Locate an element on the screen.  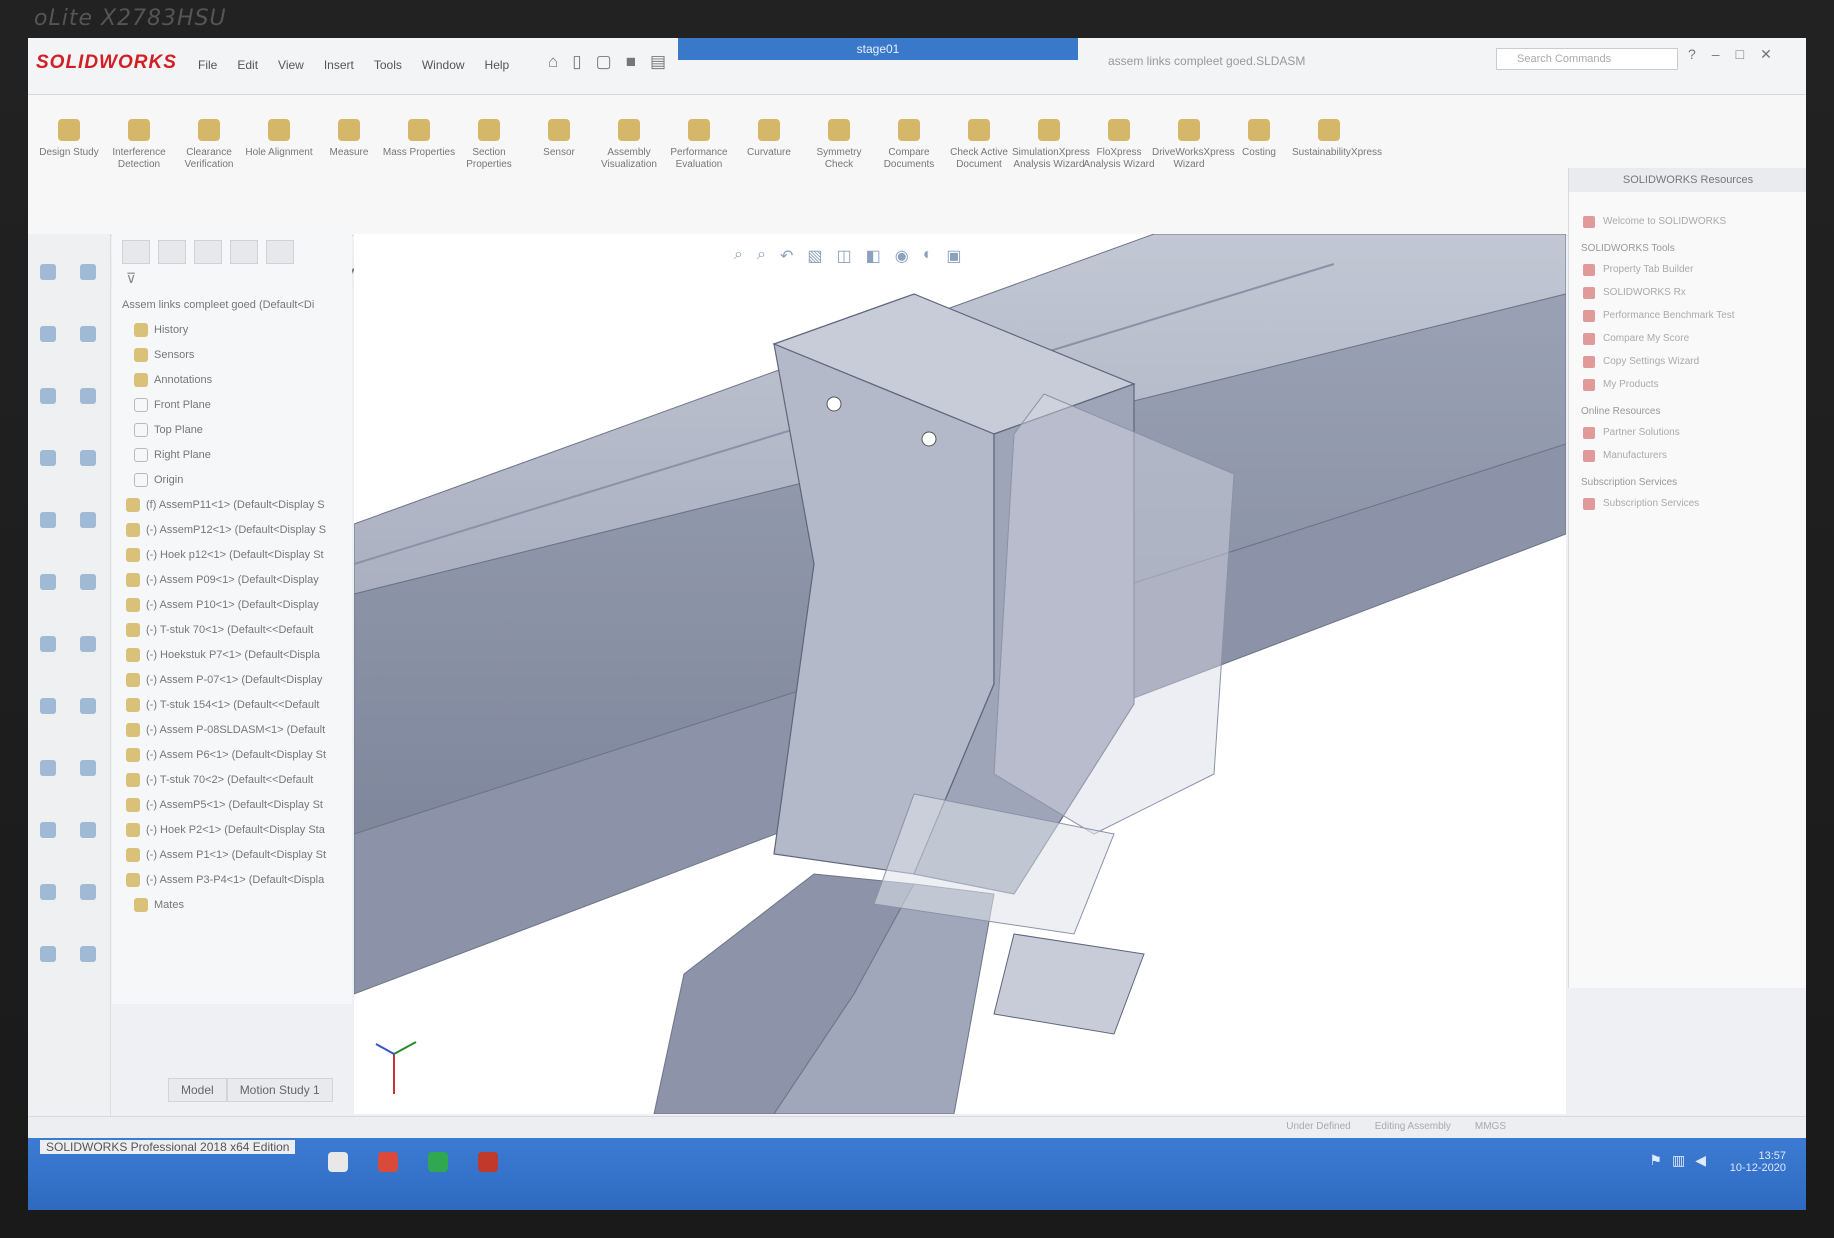
tree-node-folder: Sensors is located at coordinates (232, 355).